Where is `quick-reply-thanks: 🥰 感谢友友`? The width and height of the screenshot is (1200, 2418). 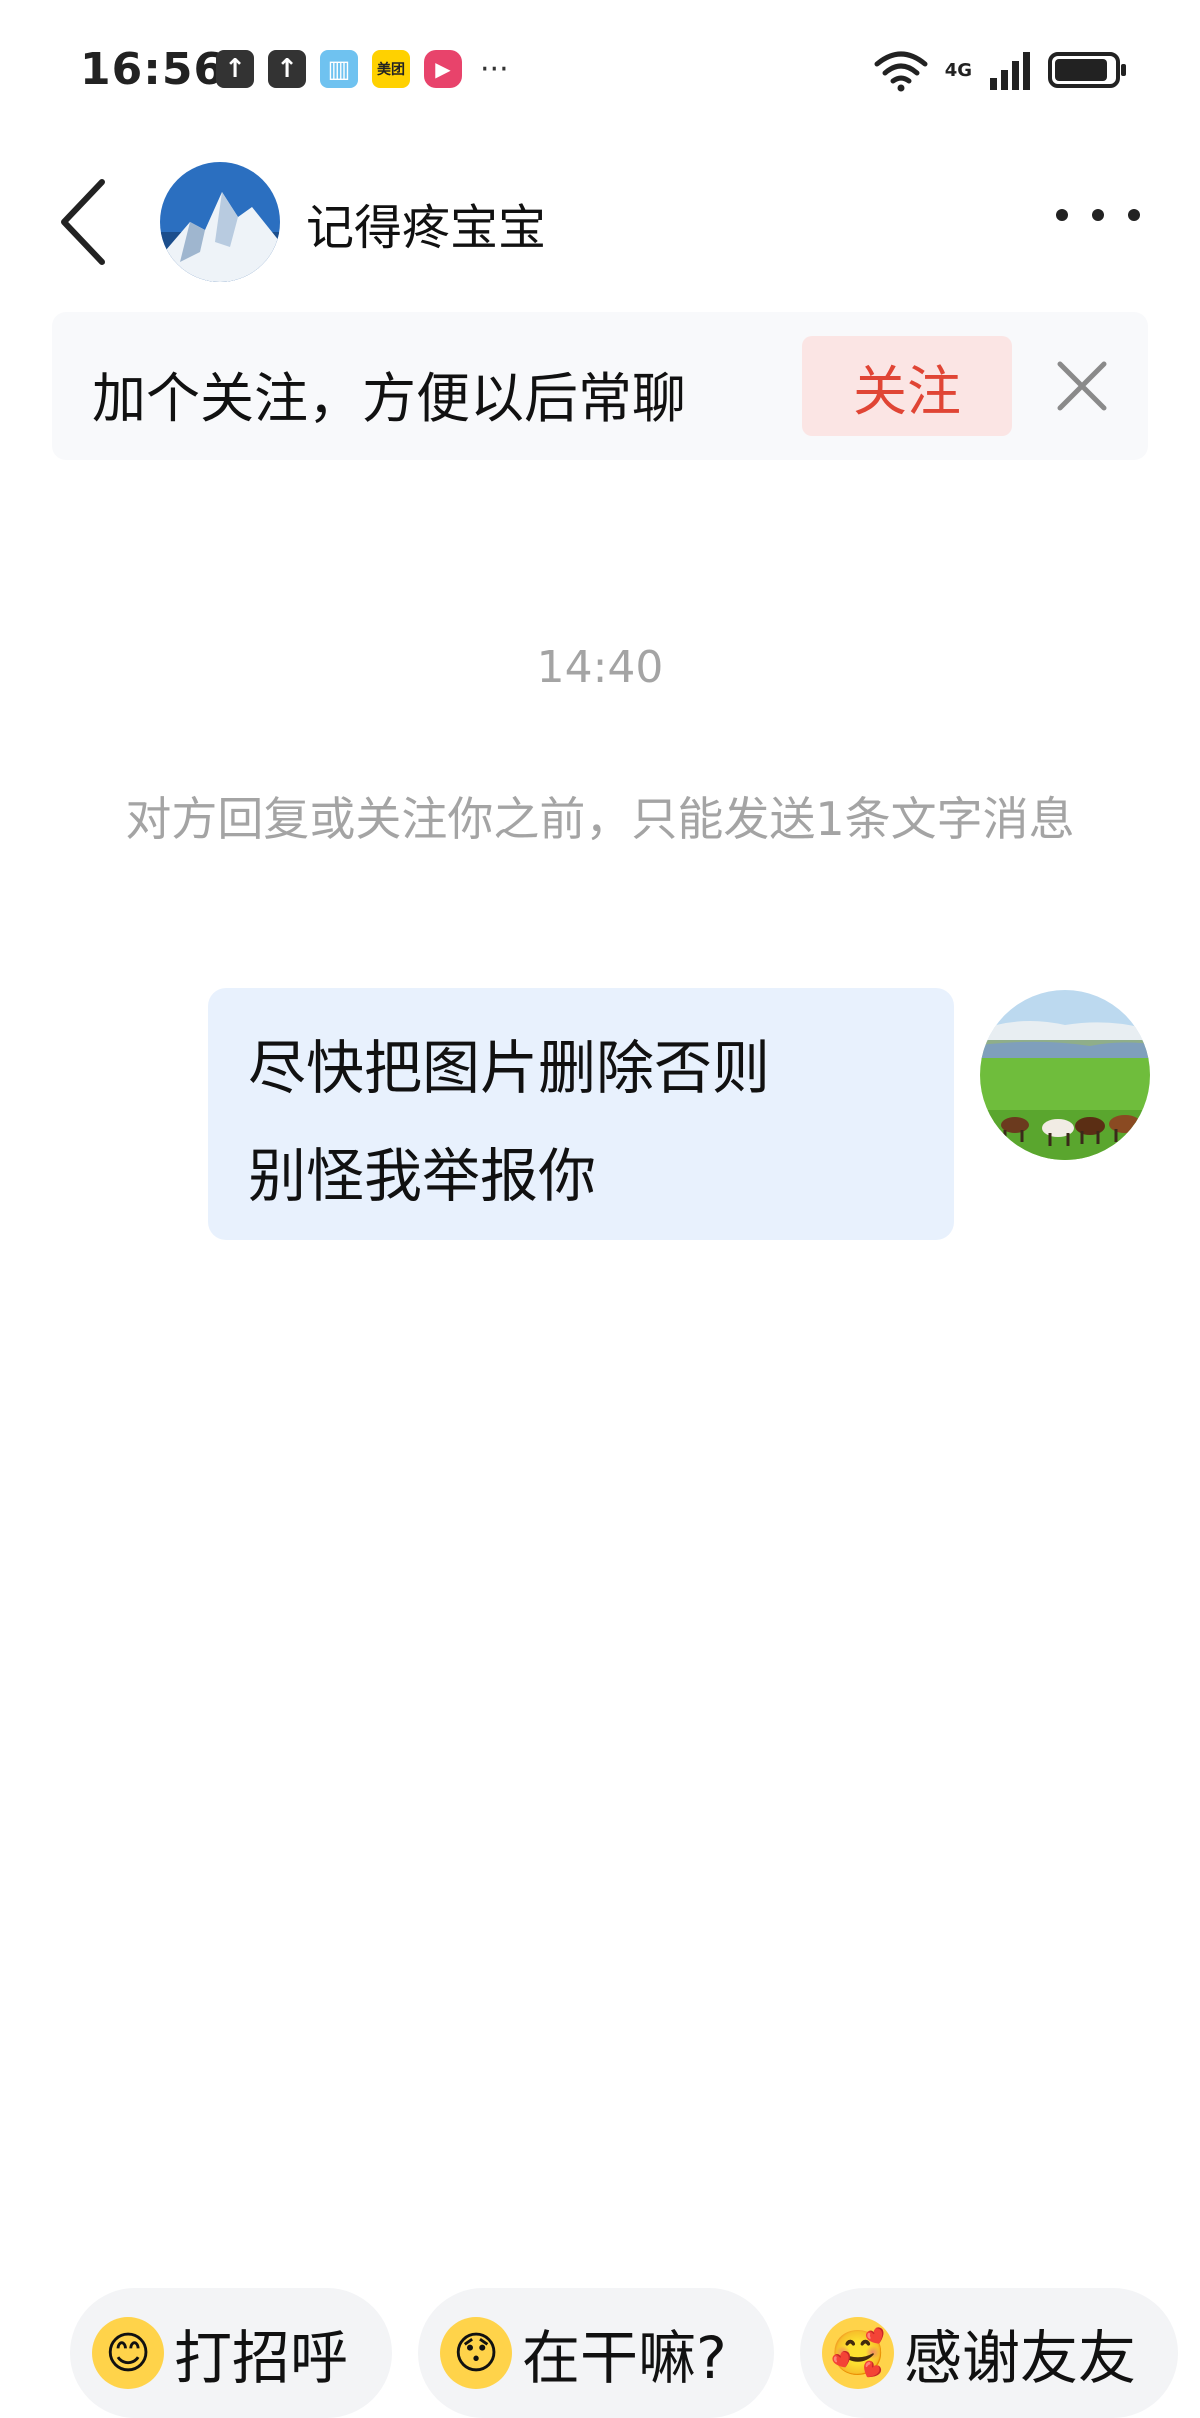
quick-reply-thanks: 🥰 感谢友友 is located at coordinates (989, 2353).